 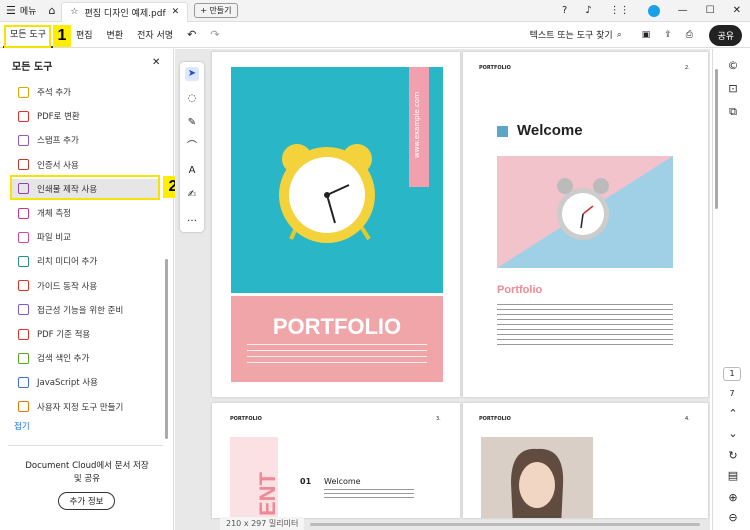 What do you see at coordinates (87, 479) in the screenshot?
I see `cloud-text-2: 및 공유` at bounding box center [87, 479].